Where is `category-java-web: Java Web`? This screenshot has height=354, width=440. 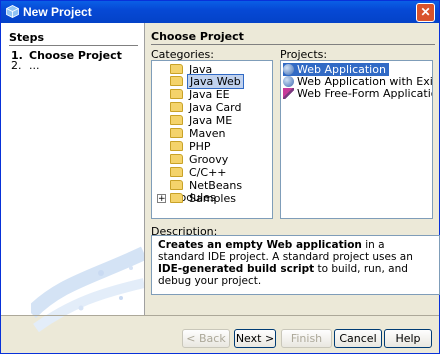
category-java-web: Java Web is located at coordinates (207, 81).